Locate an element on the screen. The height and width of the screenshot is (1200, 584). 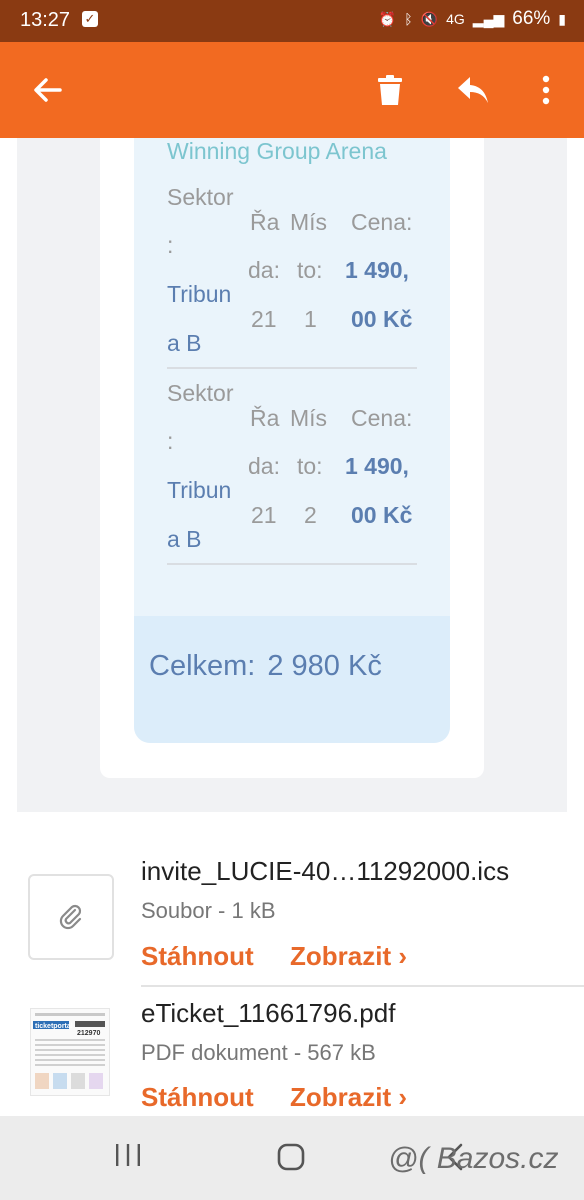
alarm-icon: ⏰ is located at coordinates (387, 18).